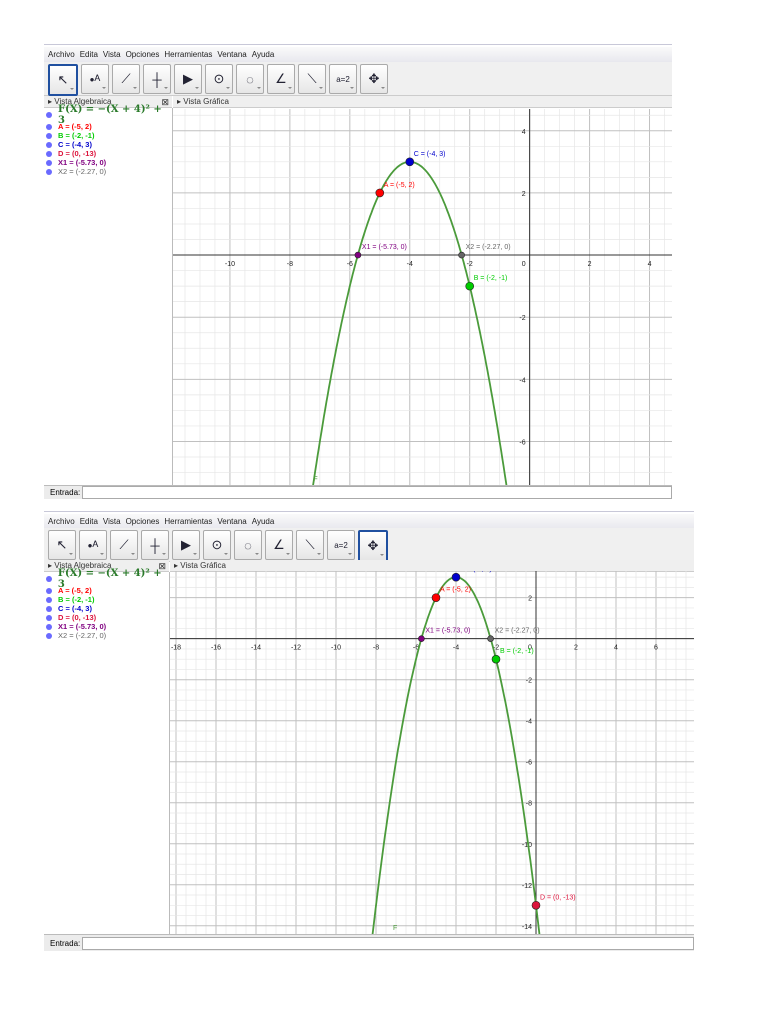  Describe the element at coordinates (476, 572) in the screenshot. I see `point-label-c: C = (-4, 3)` at that location.